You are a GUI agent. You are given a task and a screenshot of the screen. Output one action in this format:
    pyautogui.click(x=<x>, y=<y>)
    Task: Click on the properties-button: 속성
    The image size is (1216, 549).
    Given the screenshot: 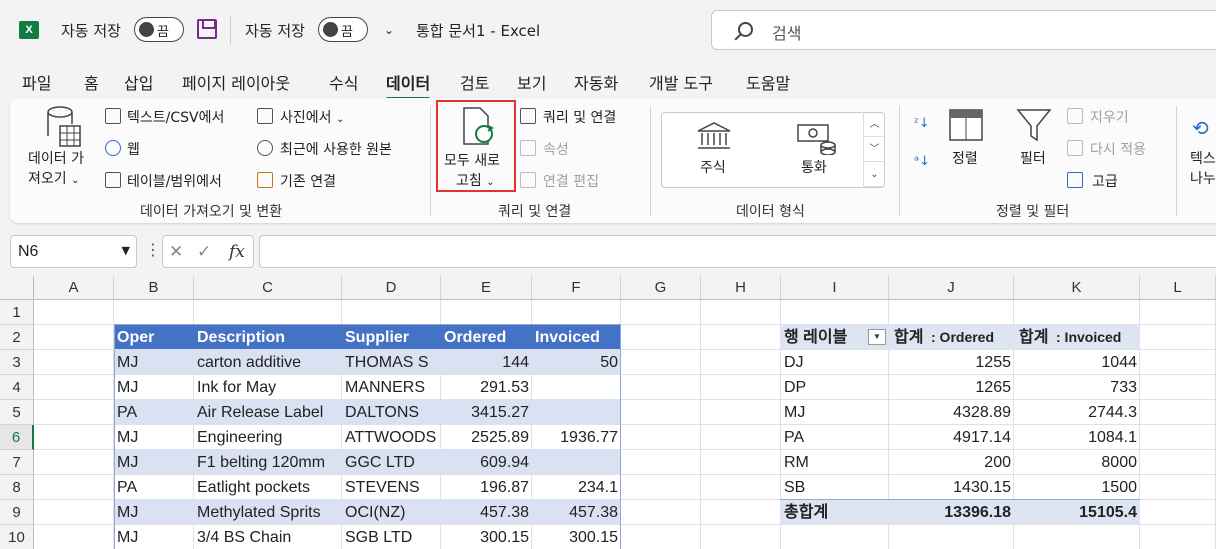 What is the action you would take?
    pyautogui.click(x=556, y=149)
    